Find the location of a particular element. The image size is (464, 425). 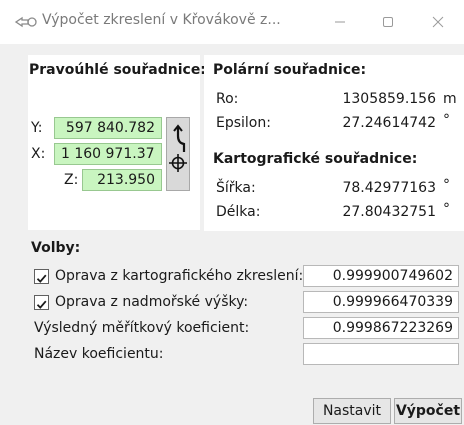

longitude-label: Délka: is located at coordinates (238, 212).